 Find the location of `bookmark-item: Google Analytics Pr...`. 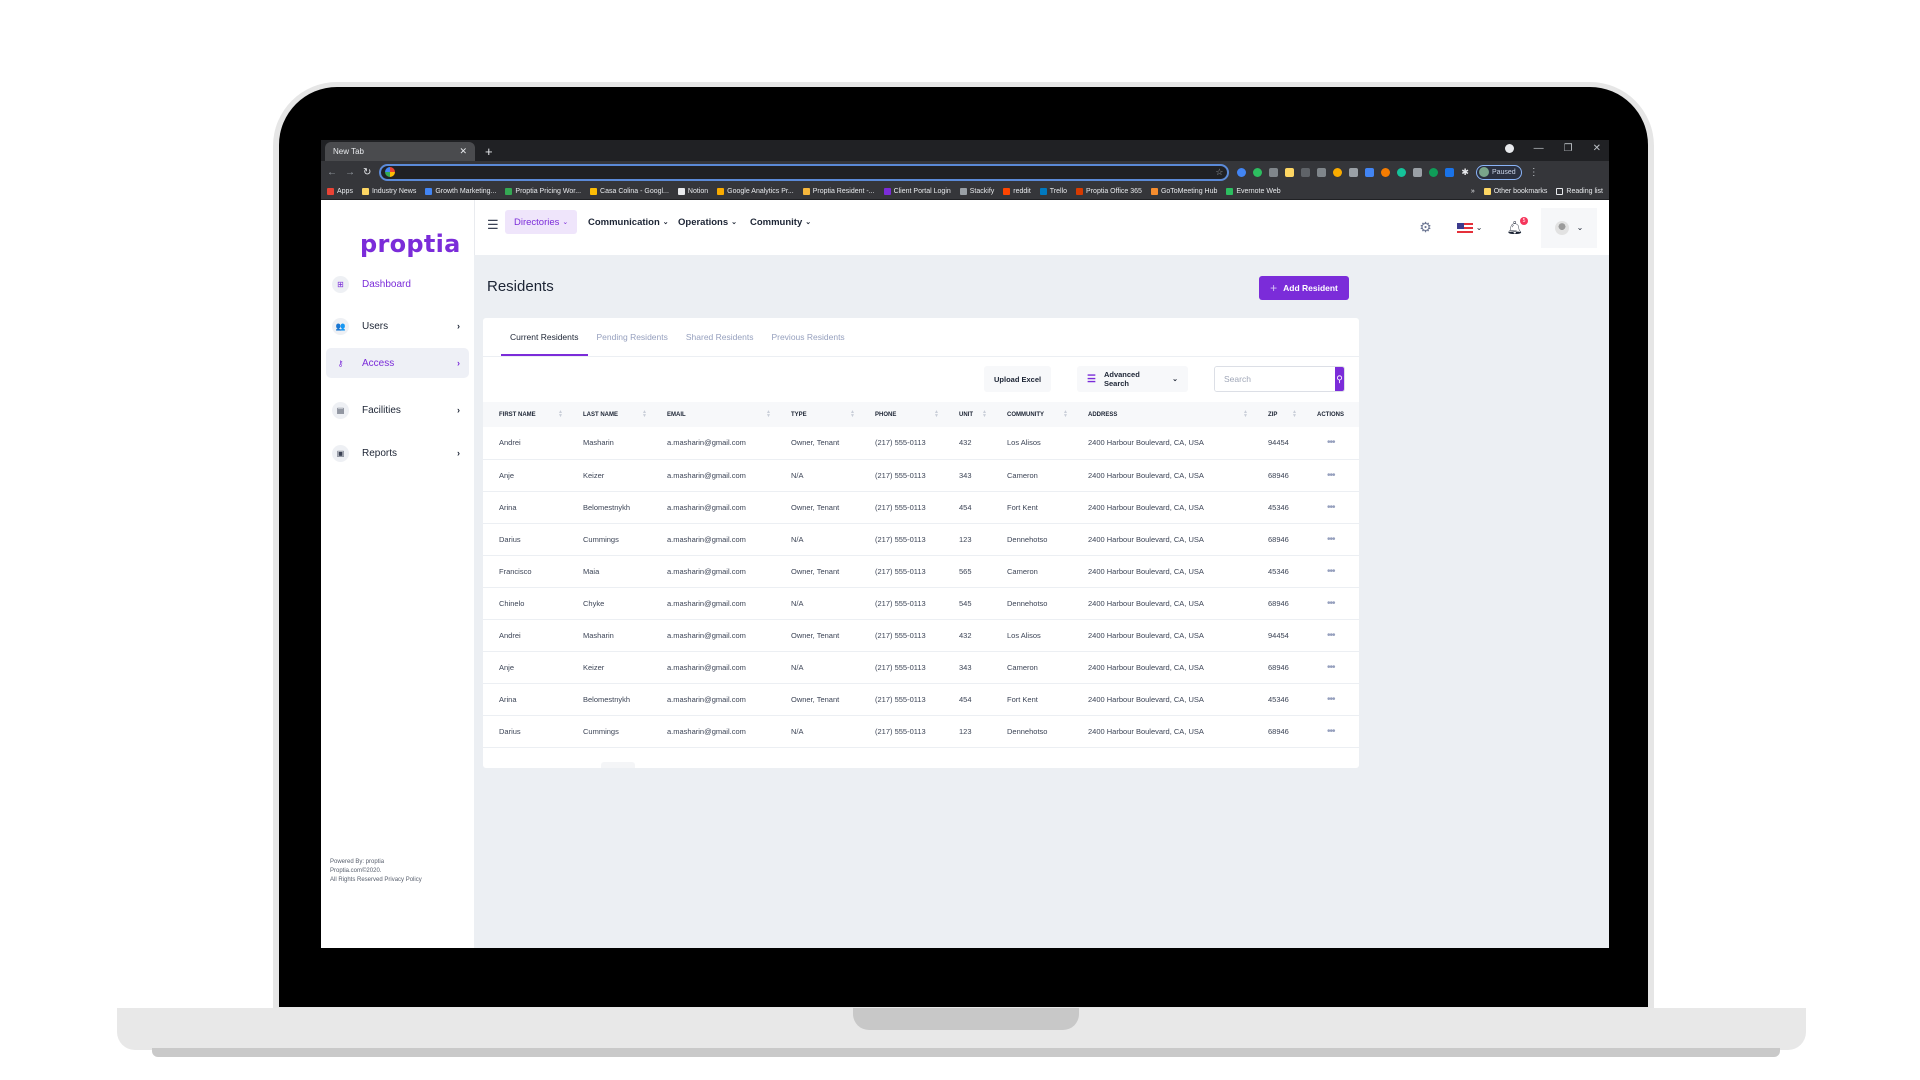

bookmark-item: Google Analytics Pr... is located at coordinates (755, 191).